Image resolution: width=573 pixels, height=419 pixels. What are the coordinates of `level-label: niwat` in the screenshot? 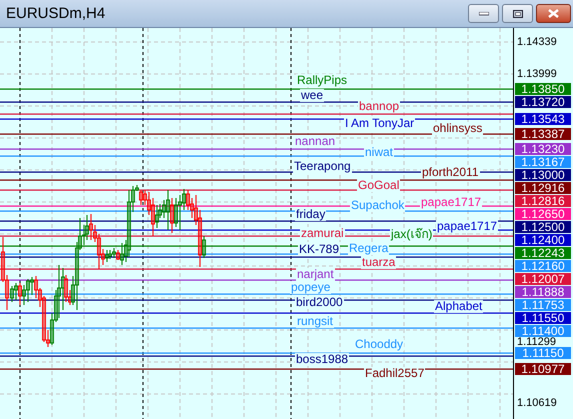 It's located at (379, 152).